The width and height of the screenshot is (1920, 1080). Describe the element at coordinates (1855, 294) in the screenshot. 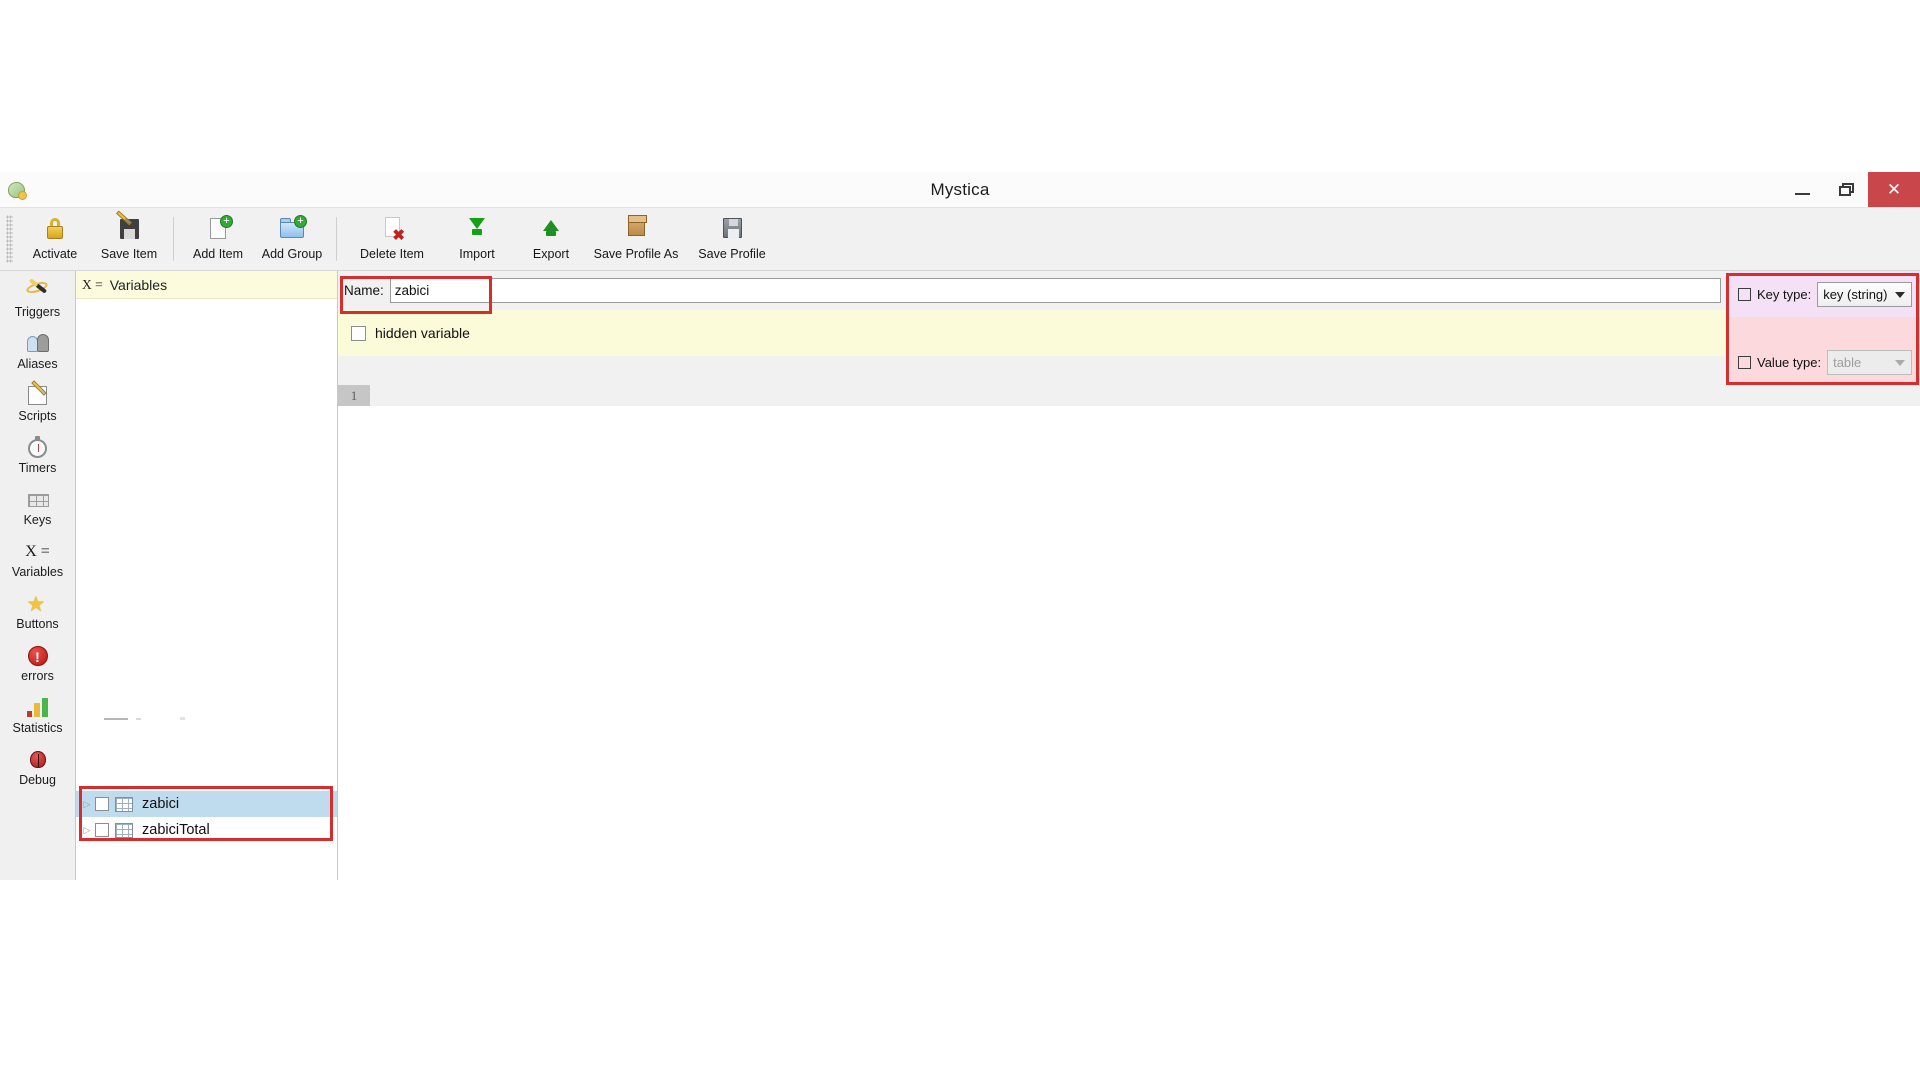

I see `key-type-value: key (string)` at that location.